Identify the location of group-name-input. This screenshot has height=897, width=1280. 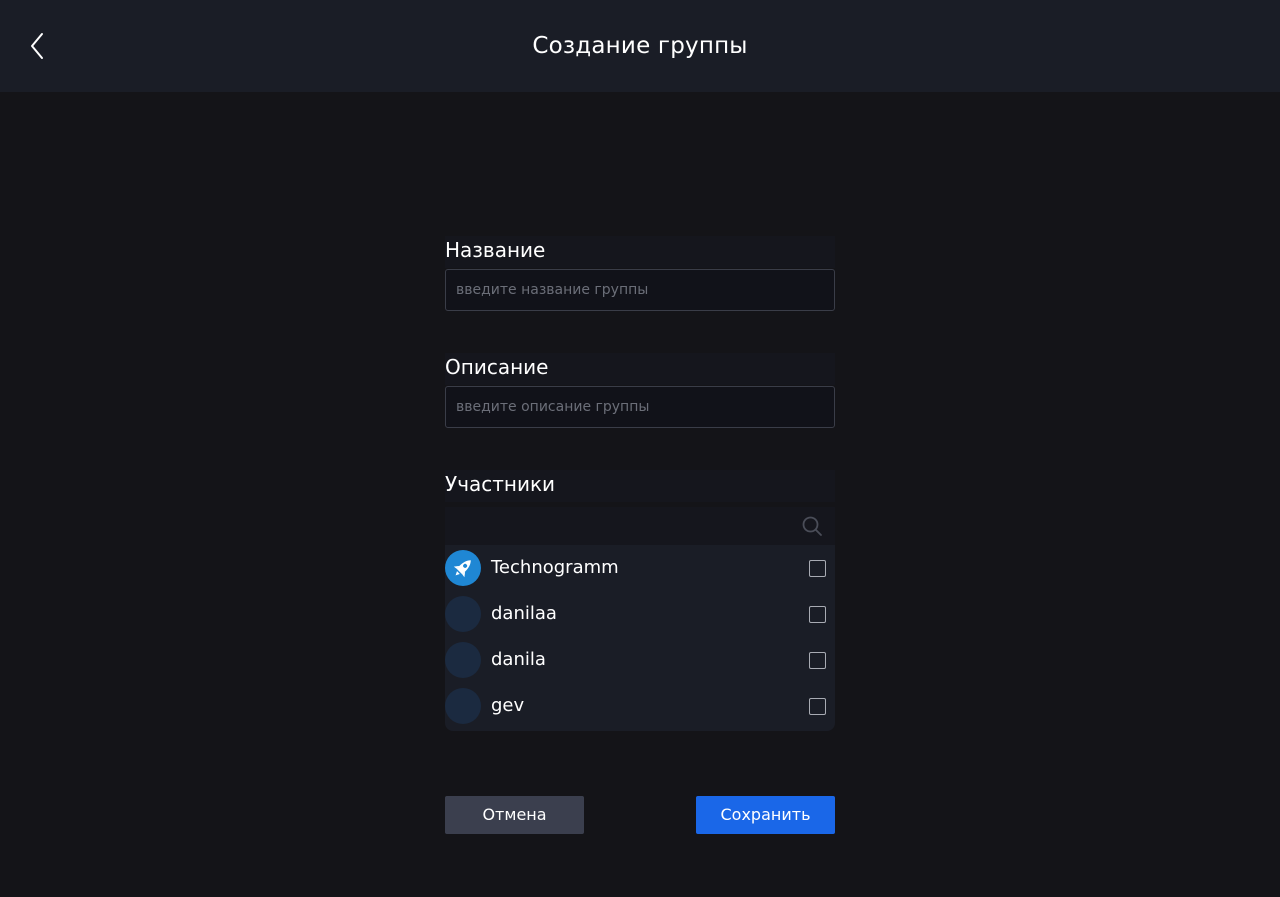
(640, 290).